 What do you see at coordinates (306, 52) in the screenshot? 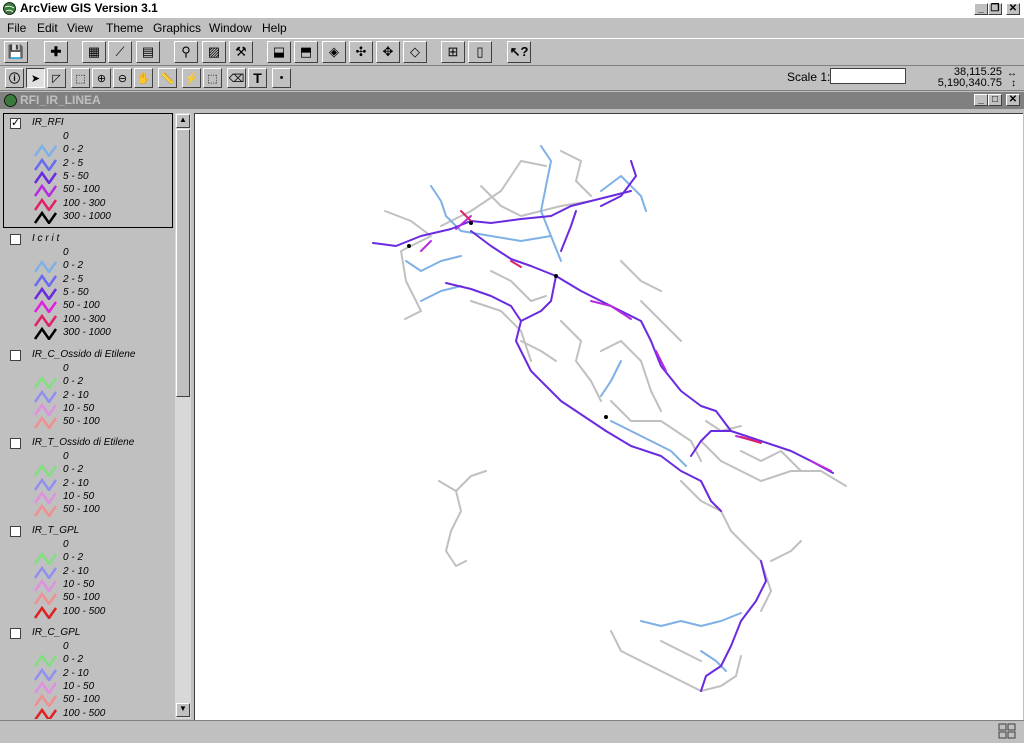
I see `select-all-button: ⬒` at bounding box center [306, 52].